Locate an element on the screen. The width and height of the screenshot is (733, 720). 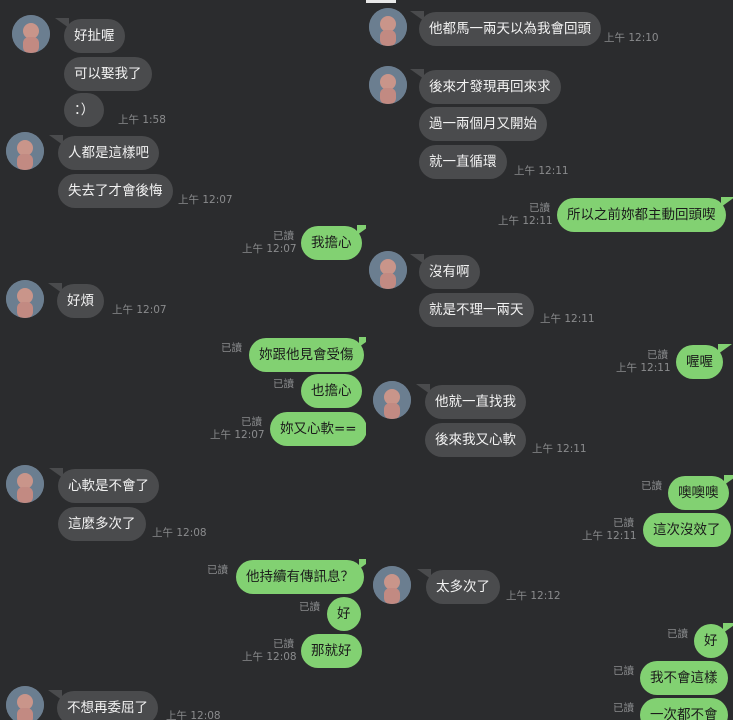
message-bubble: 這次沒效了 is located at coordinates (687, 530).